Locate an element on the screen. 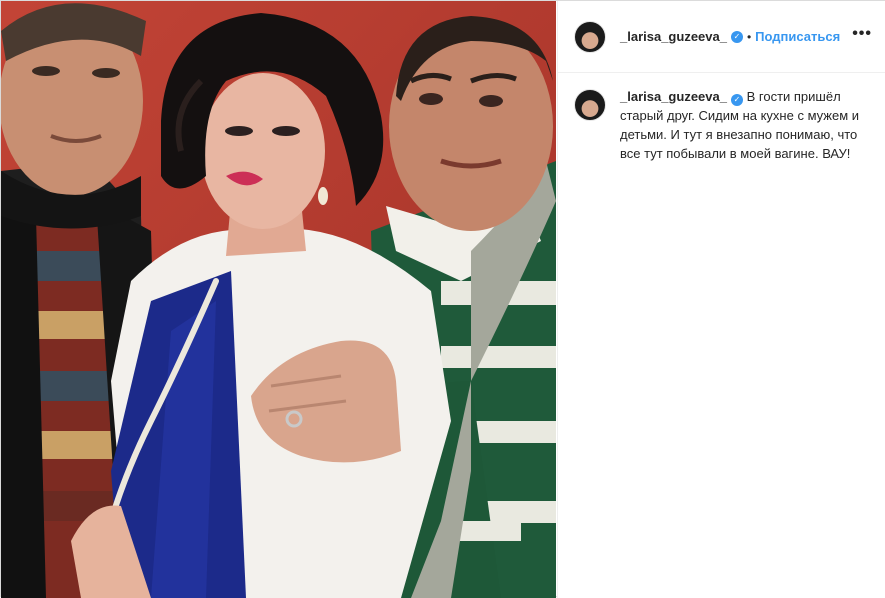 The height and width of the screenshot is (598, 885). more-options-icon: ••• is located at coordinates (862, 36).